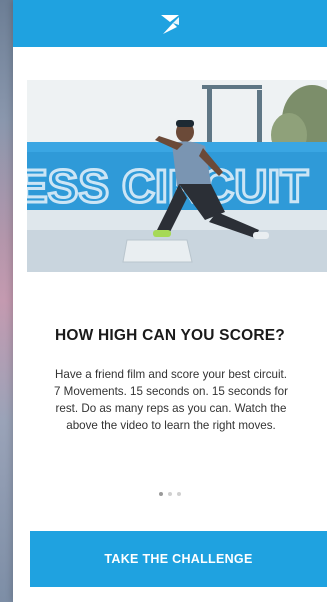  Describe the element at coordinates (167, 186) in the screenshot. I see `svg-text: ESS CIRCUIT` at that location.